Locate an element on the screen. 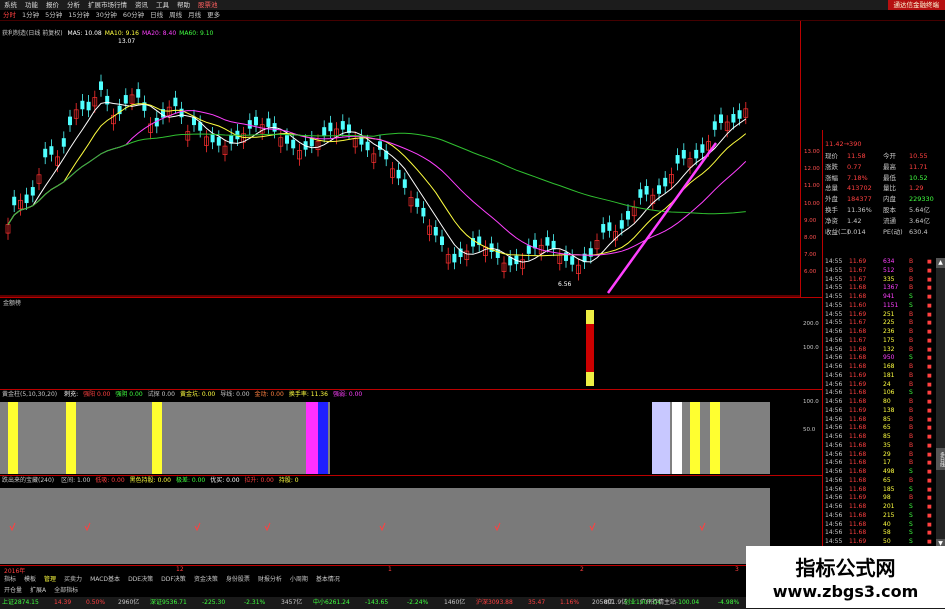  sub-tab: 全部指标 is located at coordinates (66, 591).